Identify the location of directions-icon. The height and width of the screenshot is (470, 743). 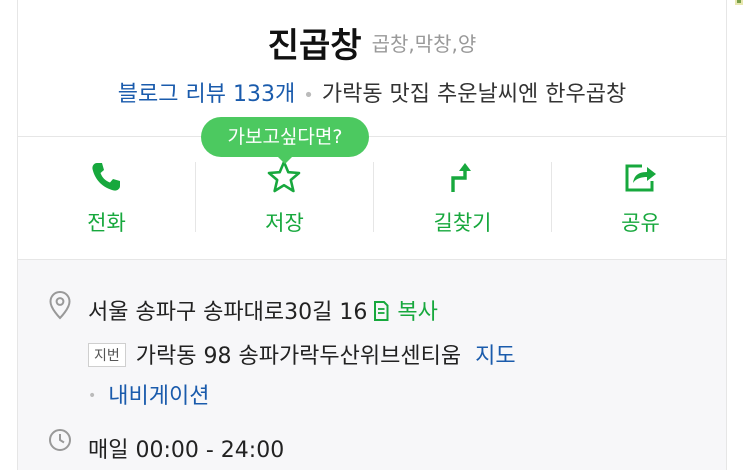
(462, 177).